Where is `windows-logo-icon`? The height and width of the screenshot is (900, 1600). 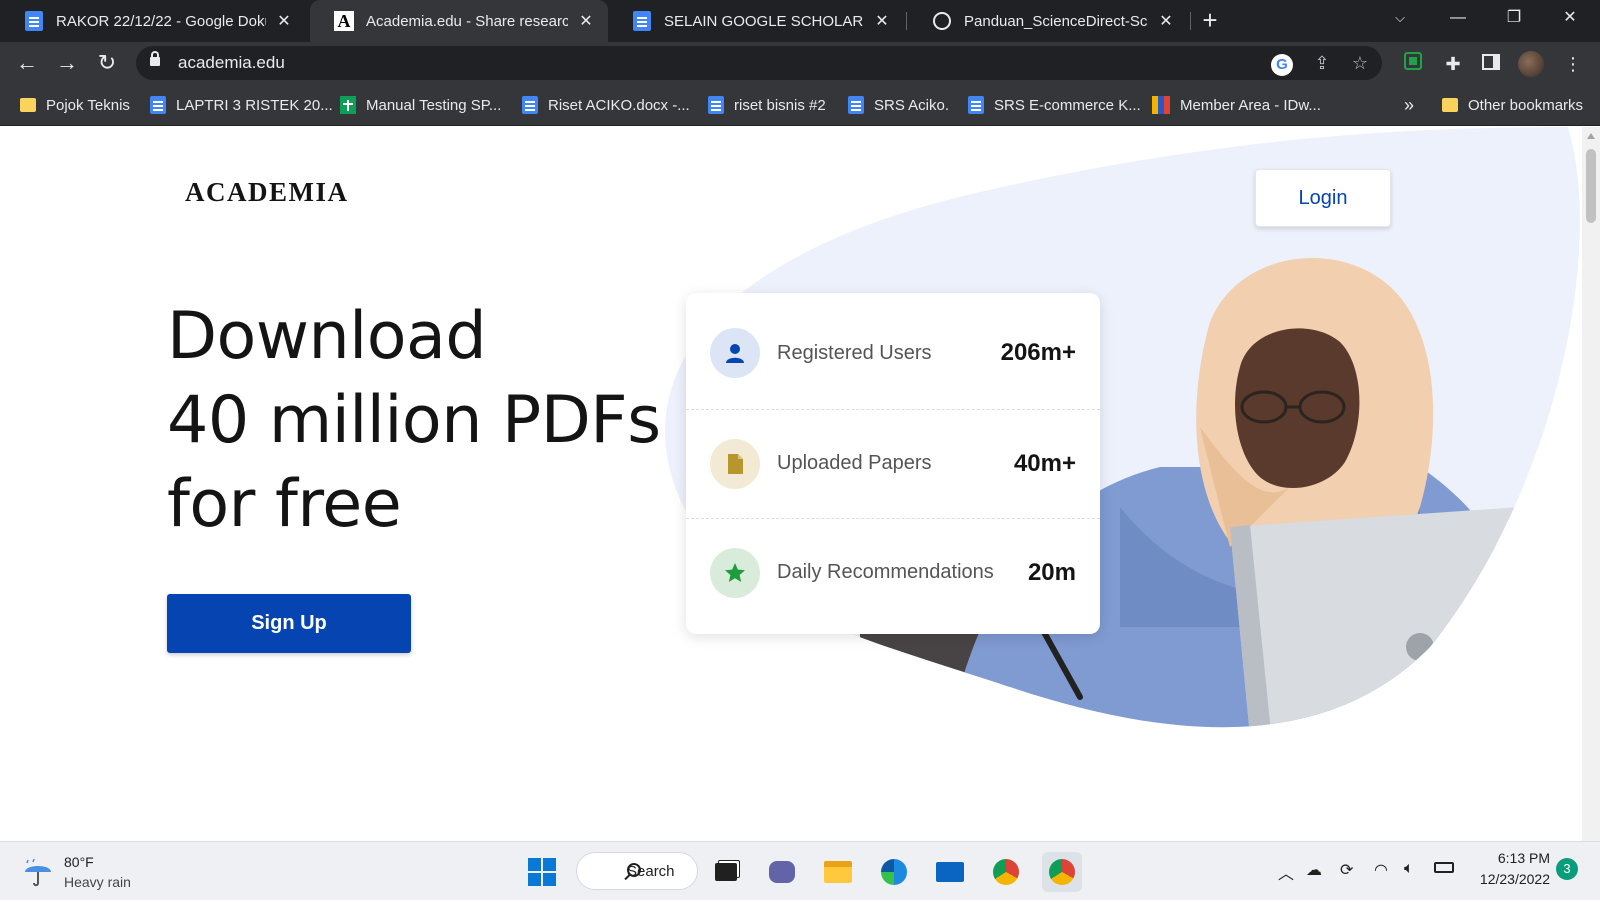 windows-logo-icon is located at coordinates (542, 872).